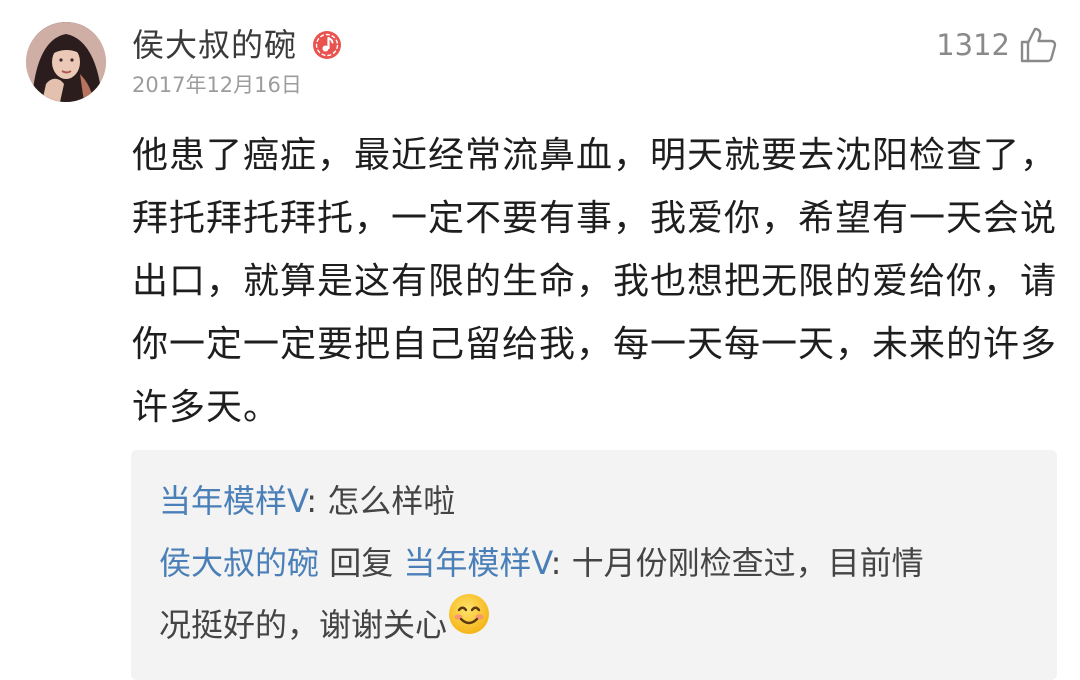 Image resolution: width=1080 pixels, height=680 pixels. I want to click on author-name: 侯大叔的碗, so click(214, 45).